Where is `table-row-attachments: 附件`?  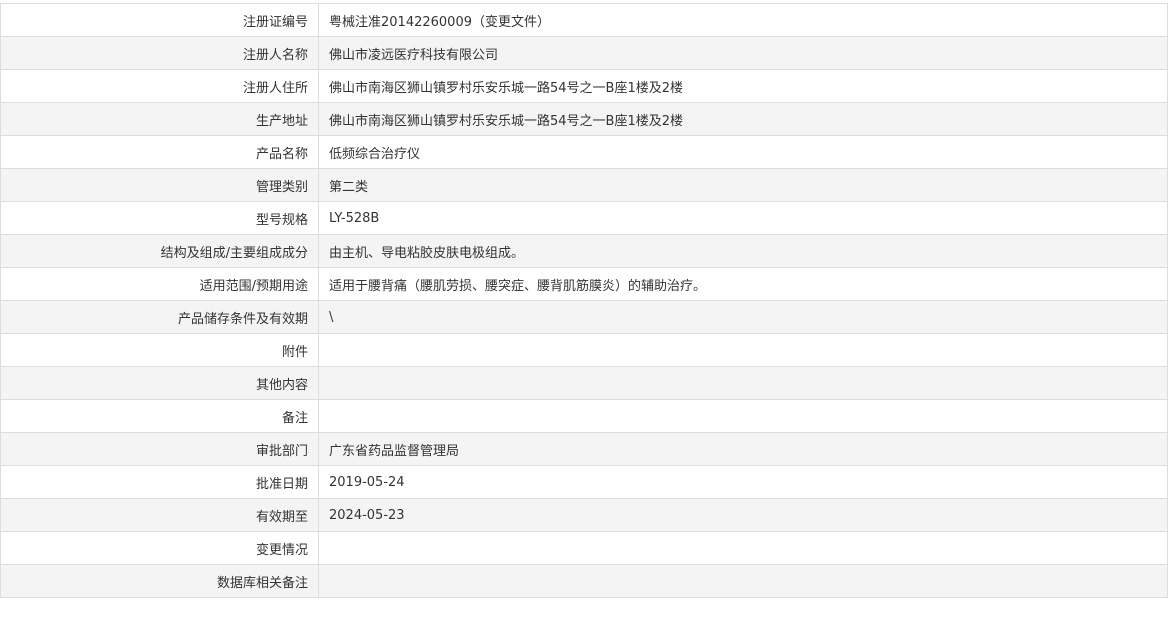
table-row-attachments: 附件 is located at coordinates (584, 350).